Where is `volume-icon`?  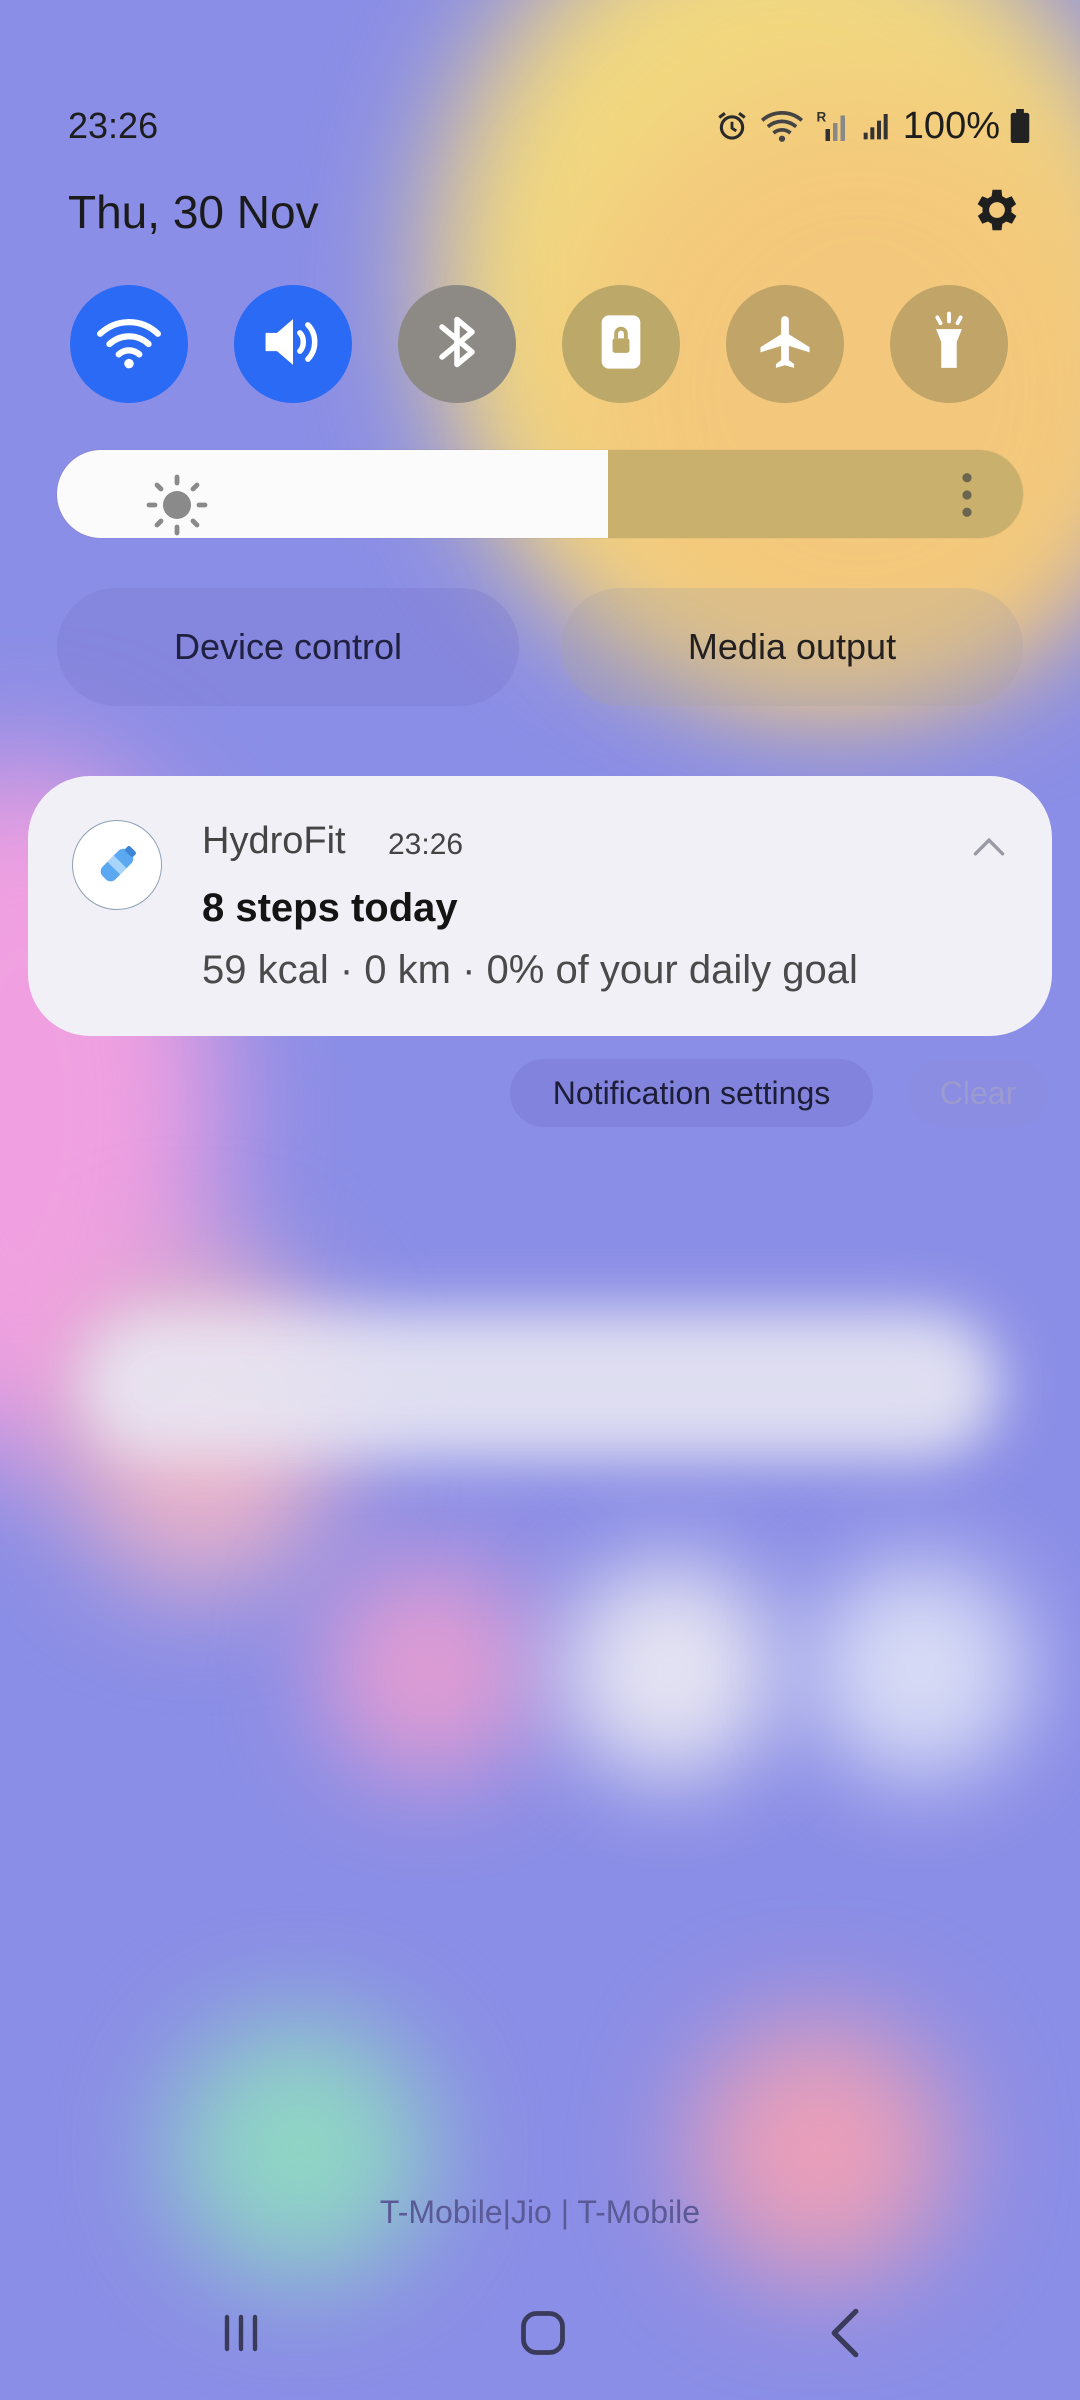
volume-icon is located at coordinates (293, 344).